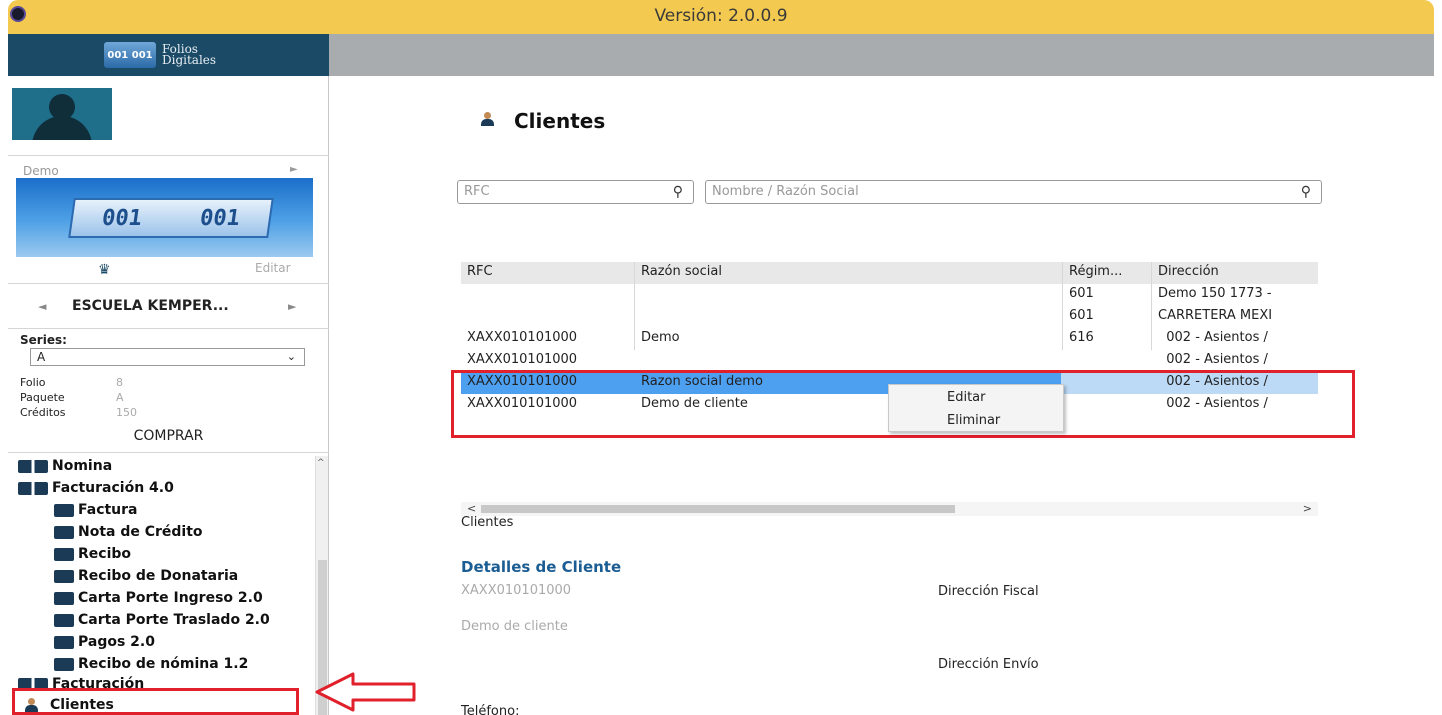 The height and width of the screenshot is (715, 1442). Describe the element at coordinates (119, 382) in the screenshot. I see `folio-value: 8` at that location.